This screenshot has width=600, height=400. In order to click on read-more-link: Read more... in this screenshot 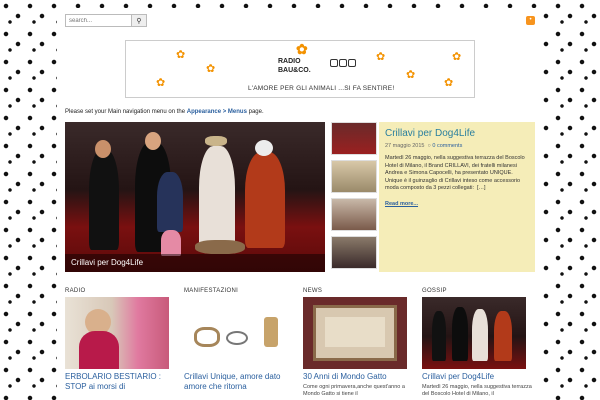, I will do `click(457, 204)`.